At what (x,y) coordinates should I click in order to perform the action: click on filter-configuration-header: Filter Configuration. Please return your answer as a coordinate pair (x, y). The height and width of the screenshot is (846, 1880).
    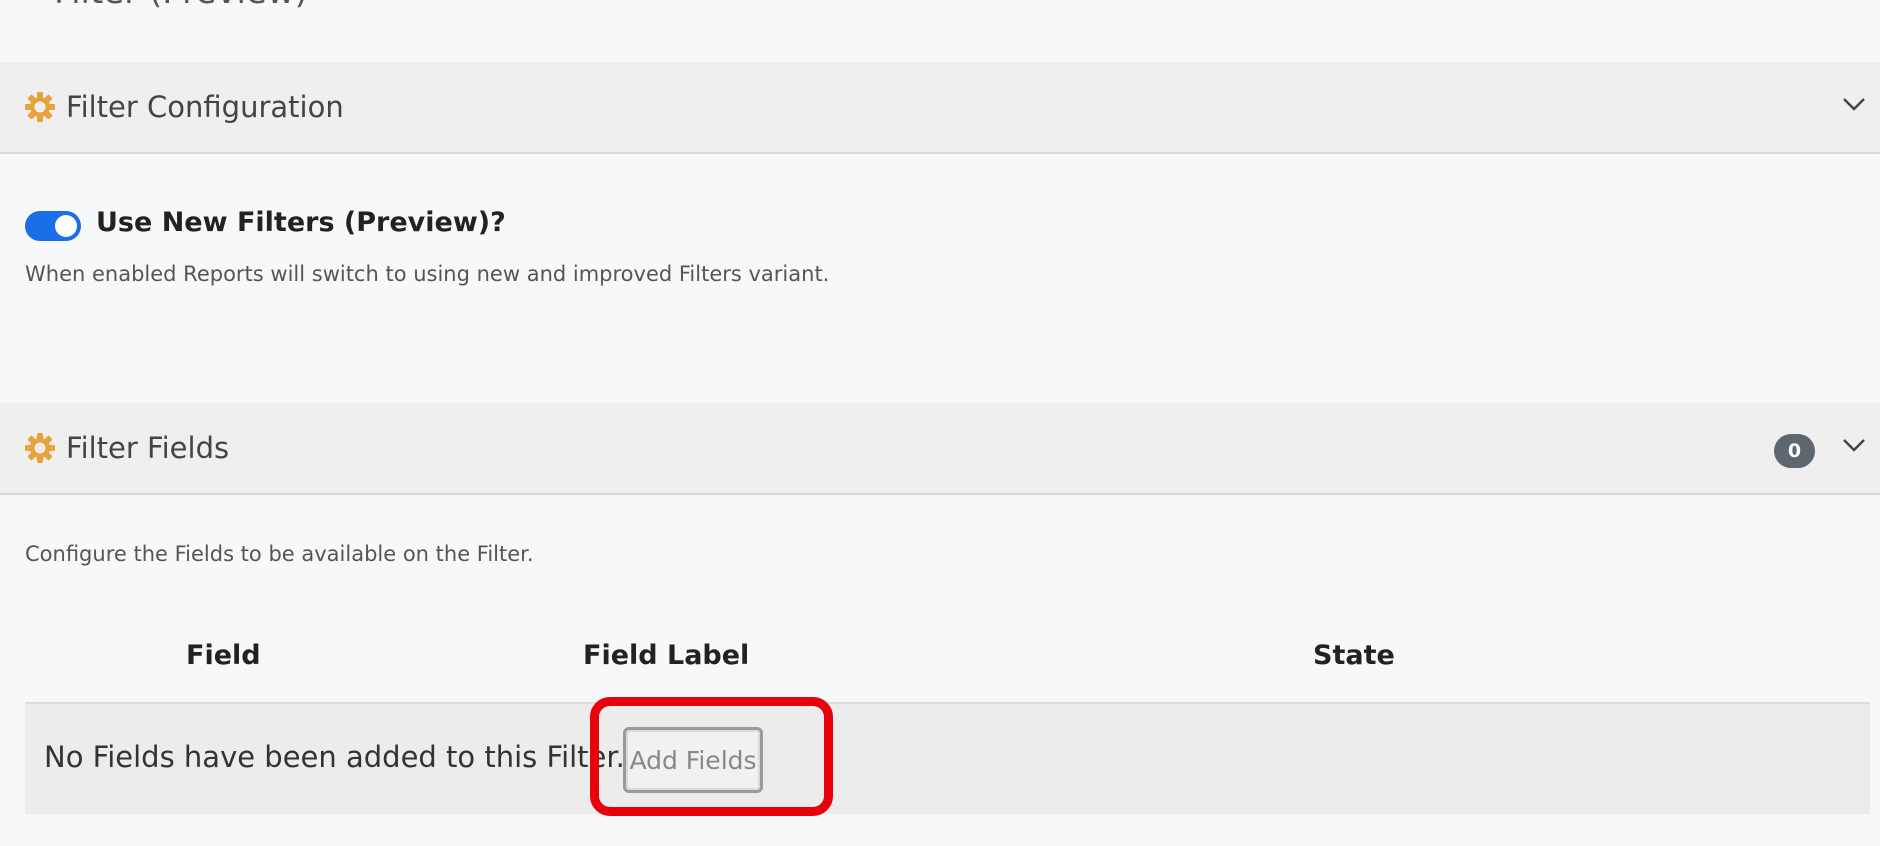
    Looking at the image, I should click on (940, 108).